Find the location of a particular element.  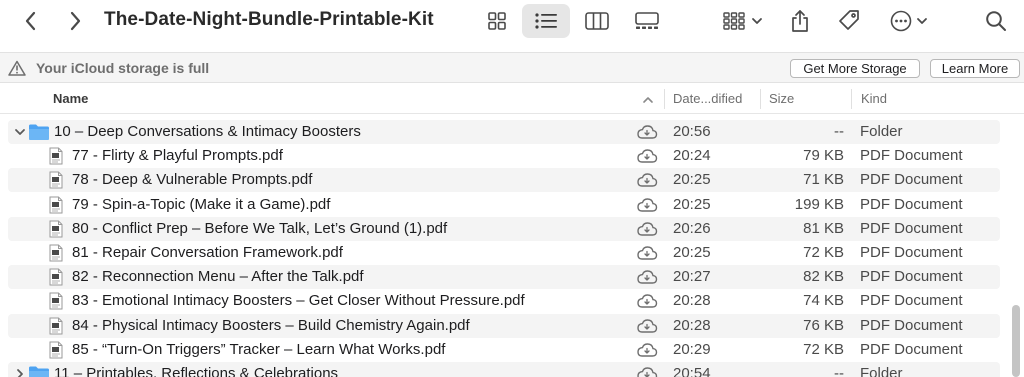

search-icon is located at coordinates (996, 21).